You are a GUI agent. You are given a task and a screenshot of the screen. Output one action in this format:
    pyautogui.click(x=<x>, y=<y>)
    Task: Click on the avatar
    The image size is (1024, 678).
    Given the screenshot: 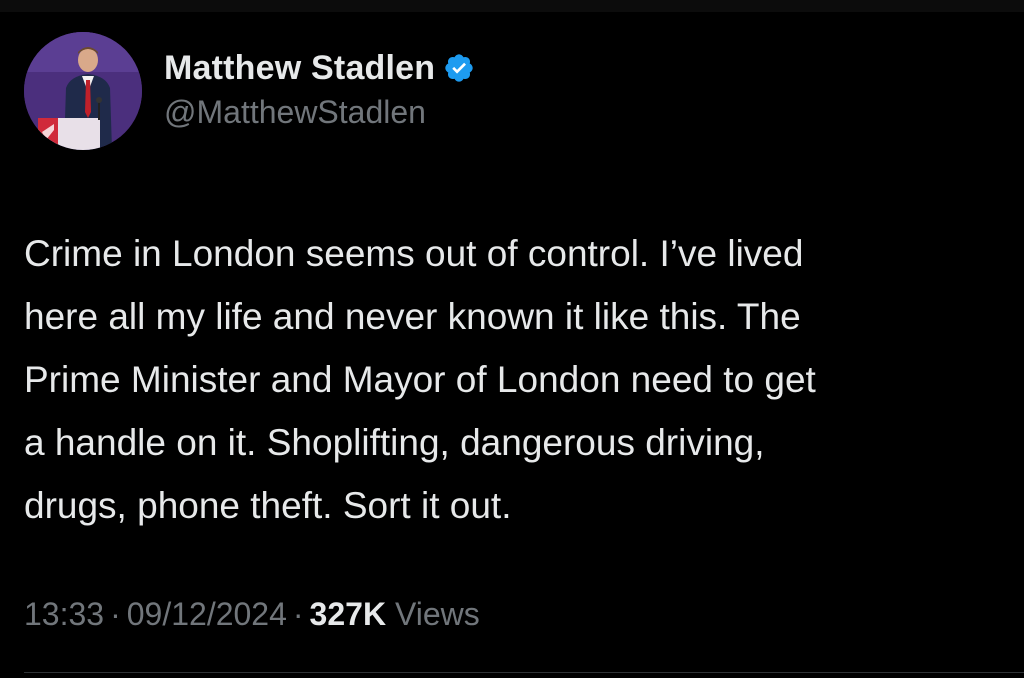 What is the action you would take?
    pyautogui.click(x=83, y=91)
    